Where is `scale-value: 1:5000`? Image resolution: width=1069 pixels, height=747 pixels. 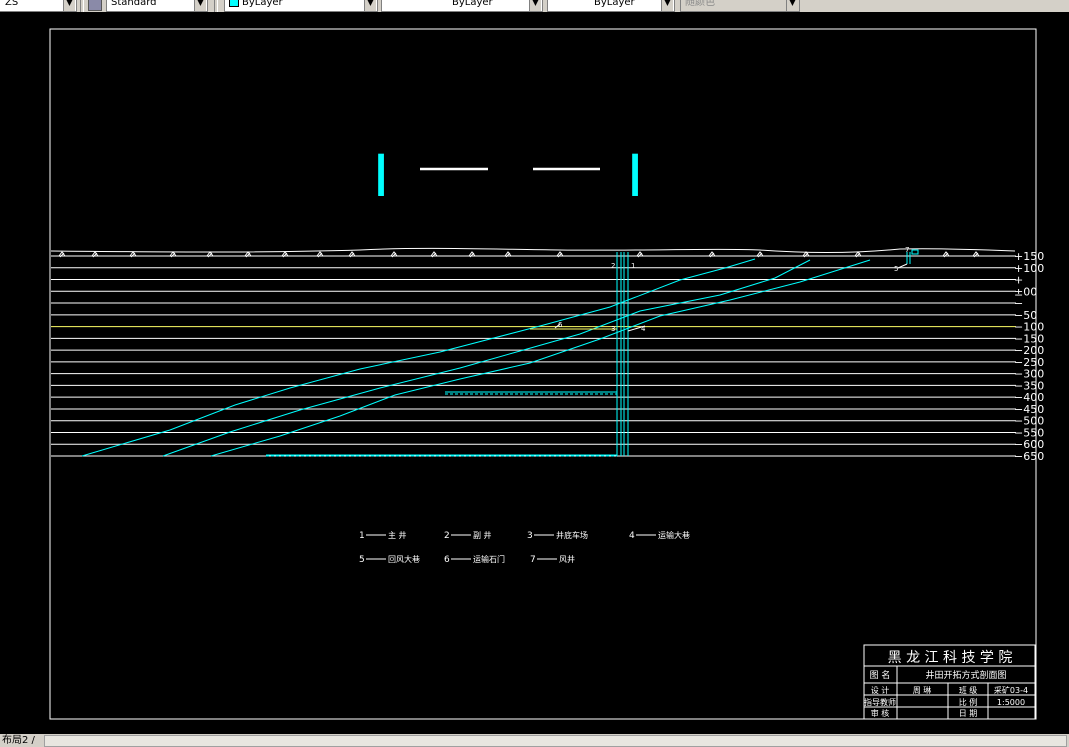
scale-value: 1:5000 is located at coordinates (1011, 702).